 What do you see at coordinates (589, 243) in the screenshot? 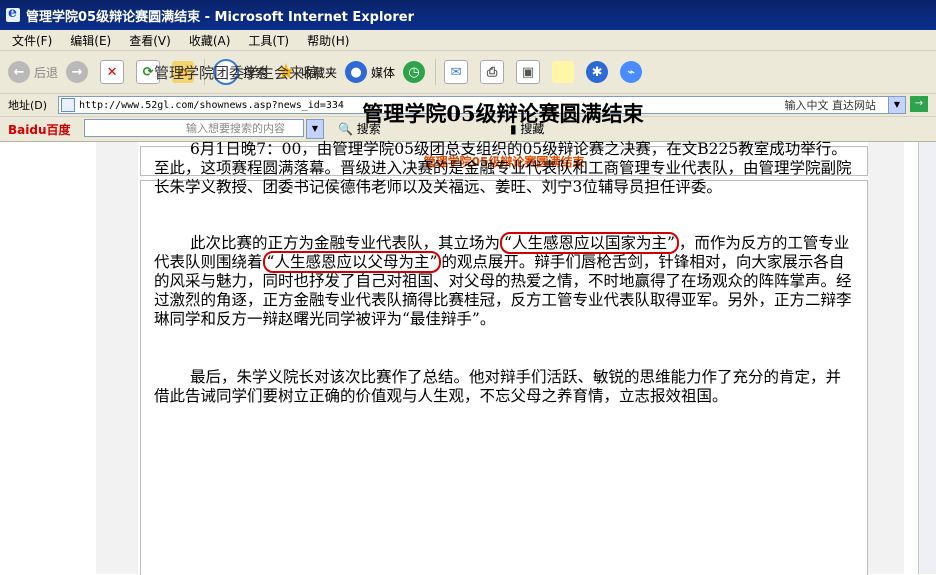
I see `highlight-mark-1: “人生感恩应以国家为主”` at bounding box center [589, 243].